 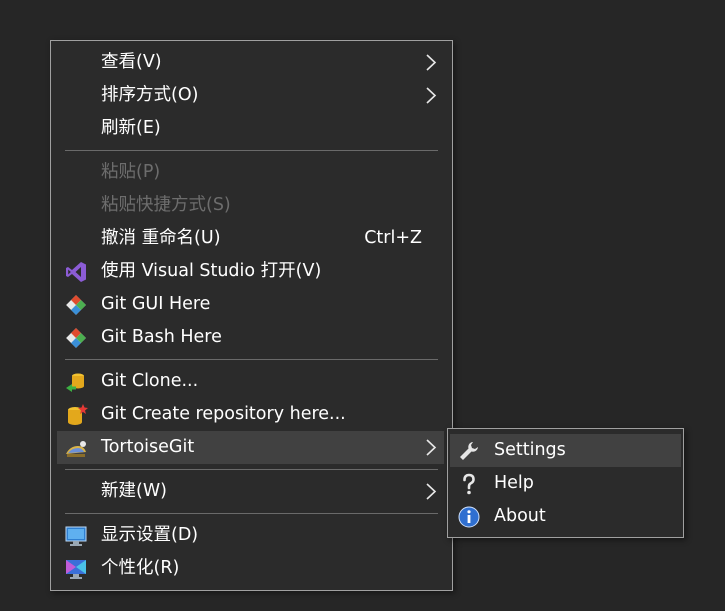 What do you see at coordinates (250, 172) in the screenshot?
I see `menu-item-paste: 粘贴(P)` at bounding box center [250, 172].